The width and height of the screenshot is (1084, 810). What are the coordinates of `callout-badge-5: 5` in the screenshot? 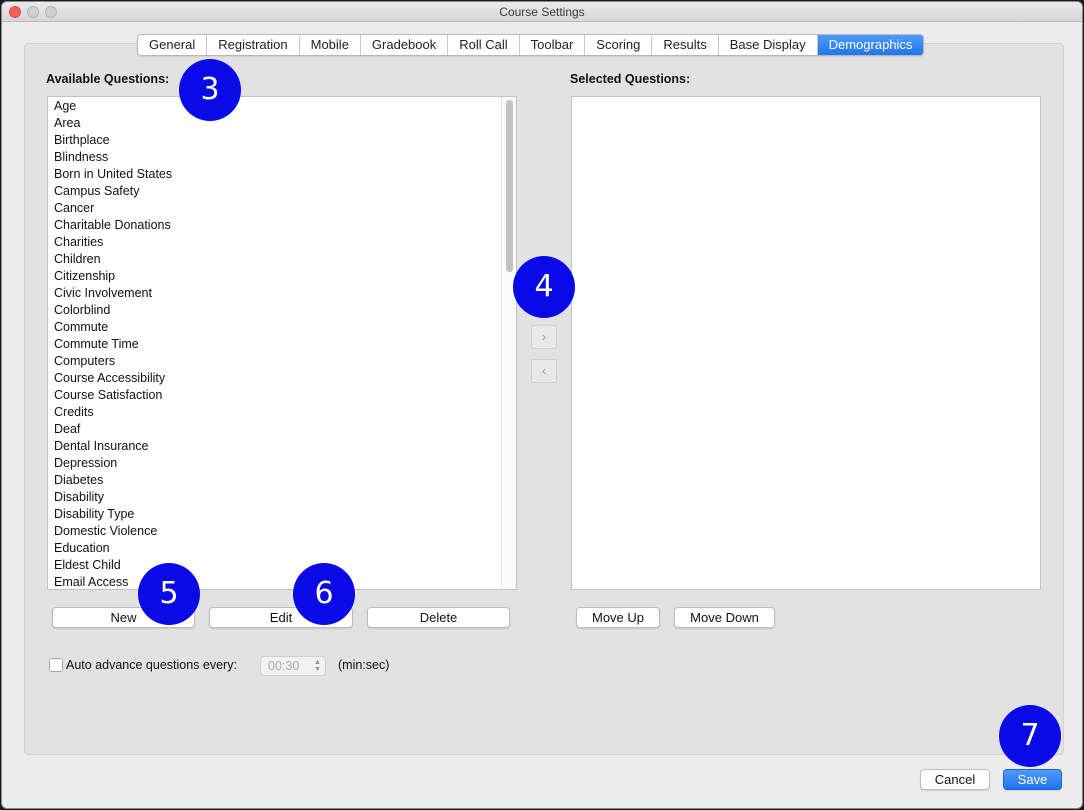 It's located at (169, 594).